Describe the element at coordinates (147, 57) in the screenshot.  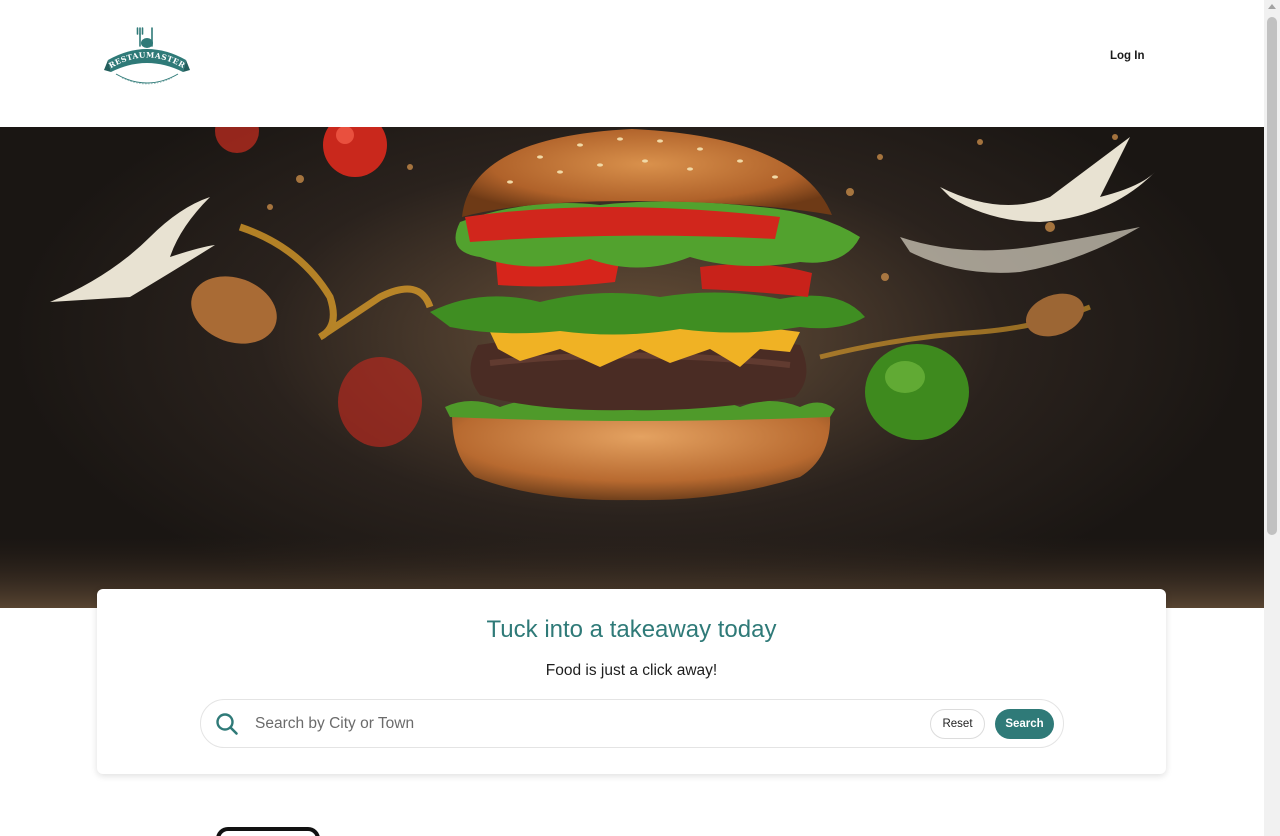
I see `restaumaster-logo: RESTAUMASTER` at that location.